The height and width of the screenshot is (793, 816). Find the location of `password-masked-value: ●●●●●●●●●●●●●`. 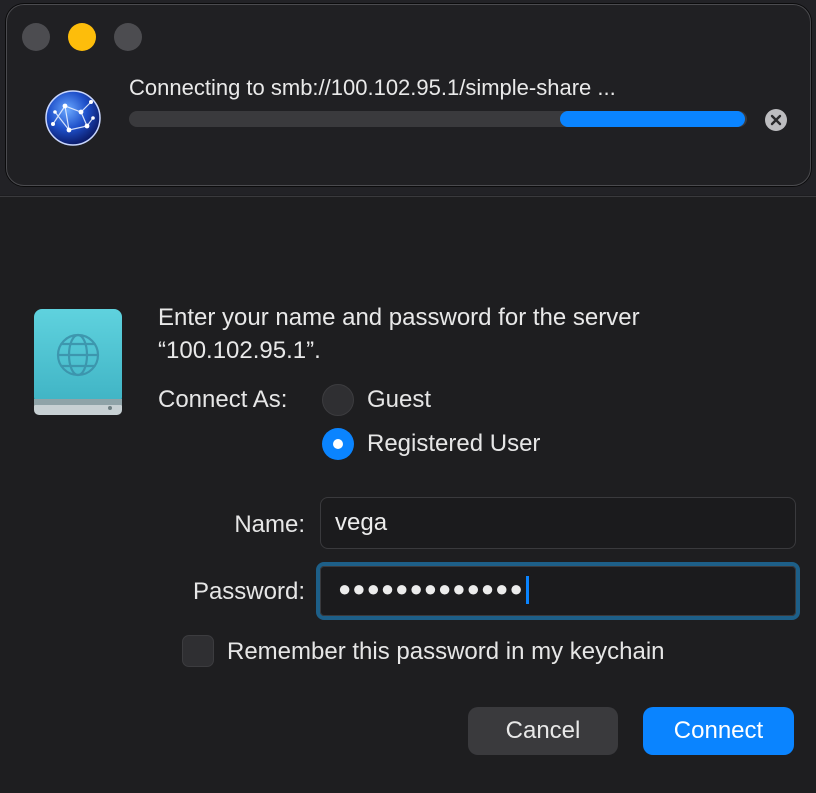

password-masked-value: ●●●●●●●●●●●●● is located at coordinates (431, 588).